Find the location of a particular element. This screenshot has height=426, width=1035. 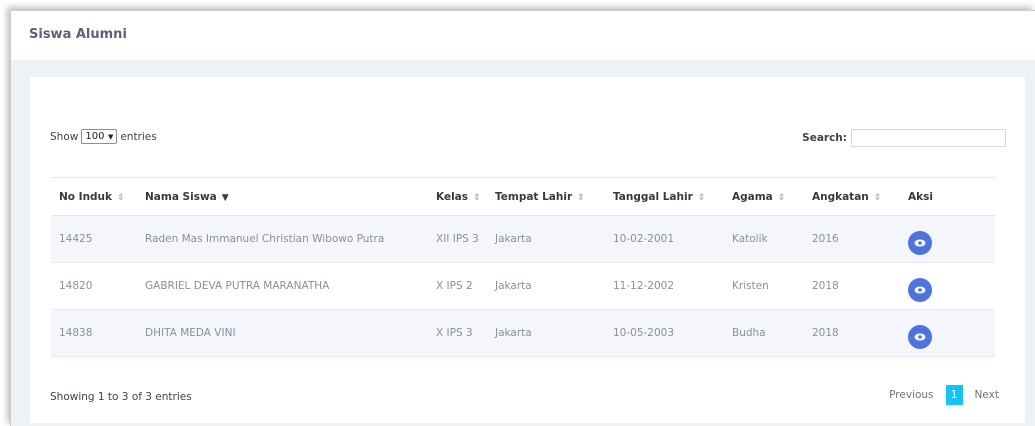

search-label: Search: is located at coordinates (824, 138).